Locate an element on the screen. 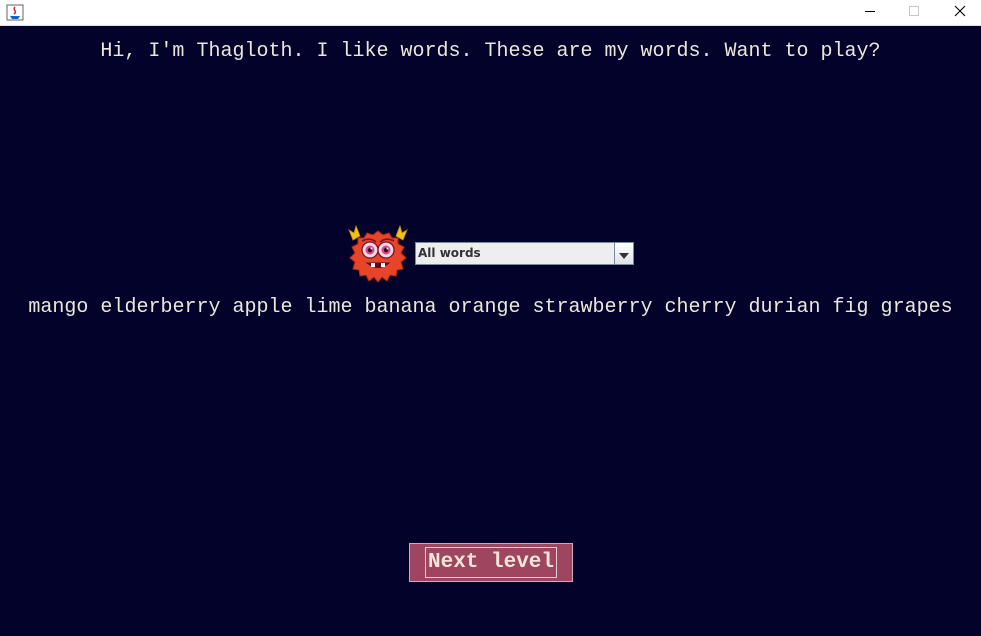 This screenshot has height=636, width=981. word-filter-selected: All words is located at coordinates (449, 253).